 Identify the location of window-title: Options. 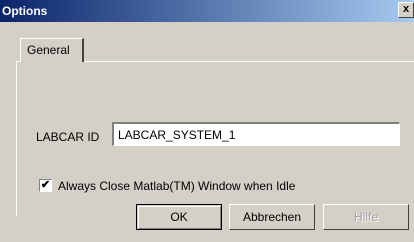
(25, 11).